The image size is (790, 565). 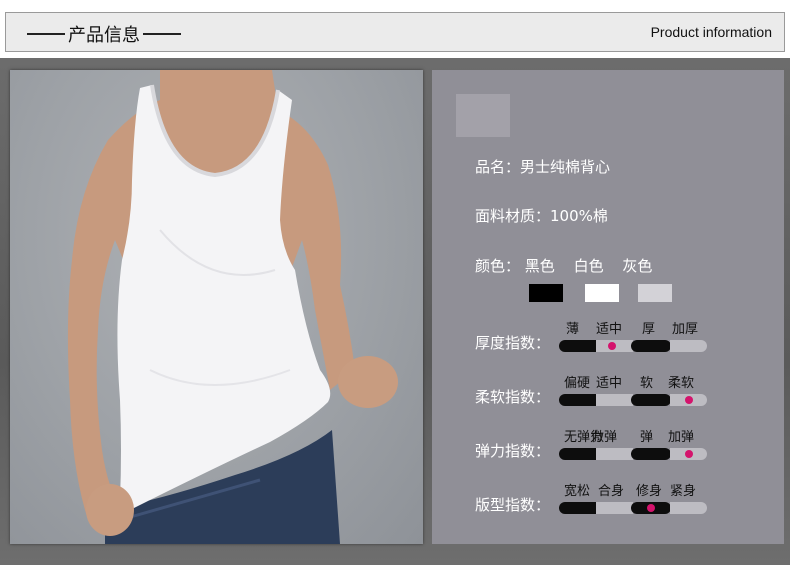 What do you see at coordinates (513, 343) in the screenshot?
I see `index-label: 厚度指数：` at bounding box center [513, 343].